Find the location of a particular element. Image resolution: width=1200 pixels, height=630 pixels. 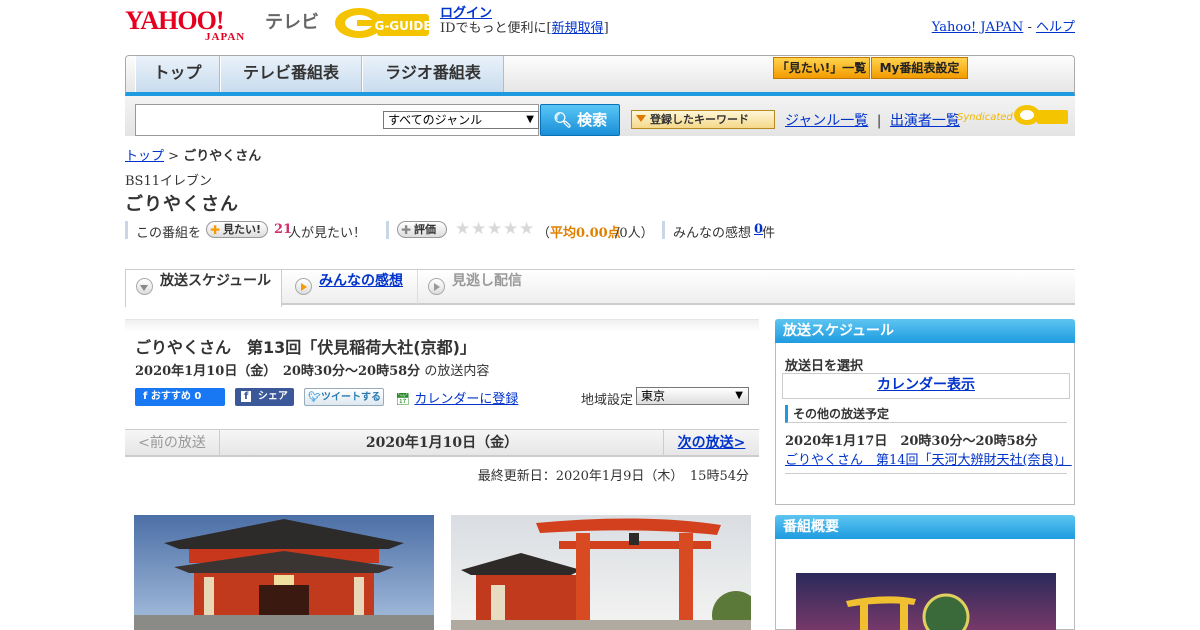

want-suffix: 人が見たい！ is located at coordinates (327, 233).